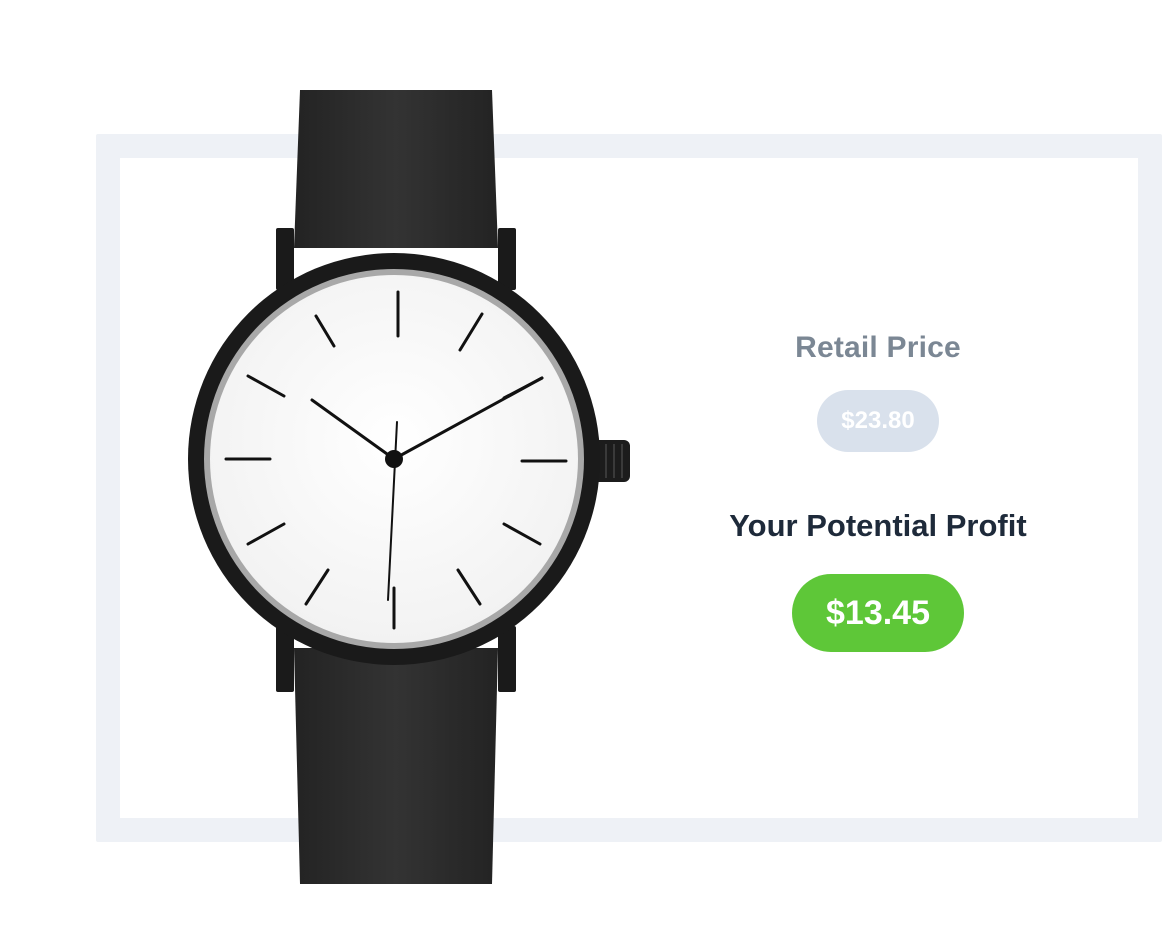 The width and height of the screenshot is (1168, 944). What do you see at coordinates (394, 459) in the screenshot?
I see `hand-center` at bounding box center [394, 459].